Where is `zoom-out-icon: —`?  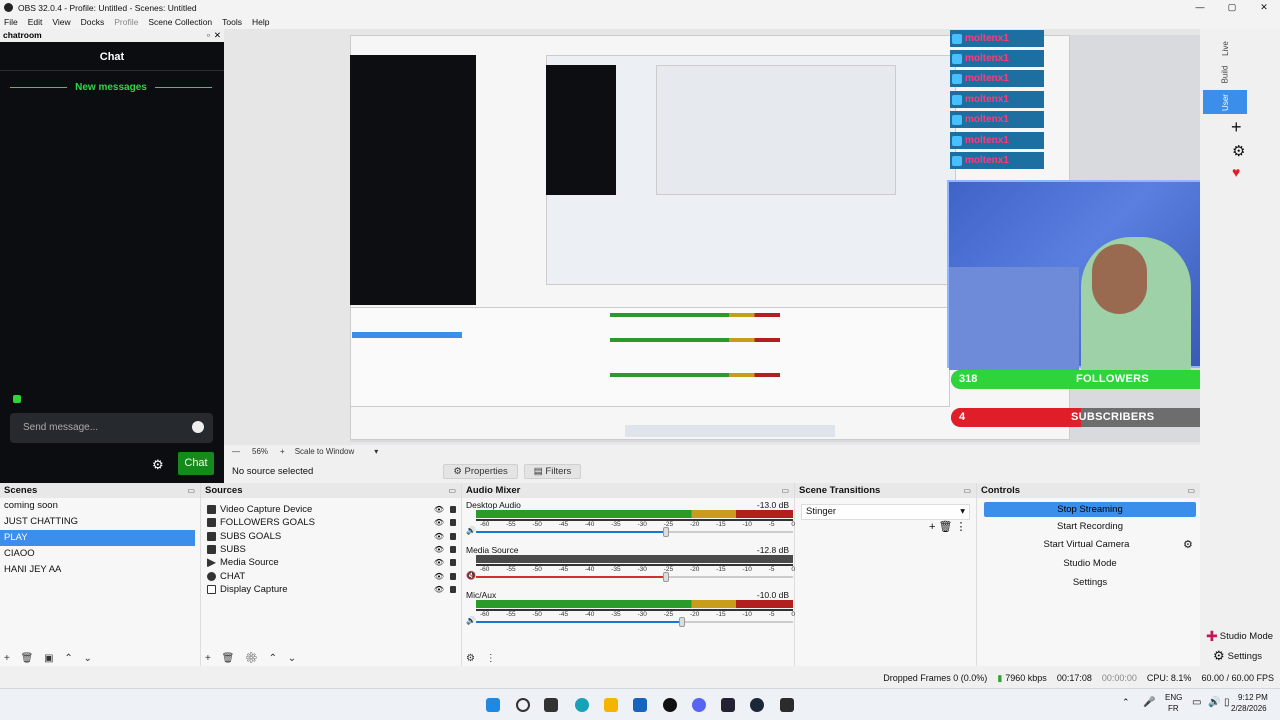
zoom-out-icon: — is located at coordinates (236, 451).